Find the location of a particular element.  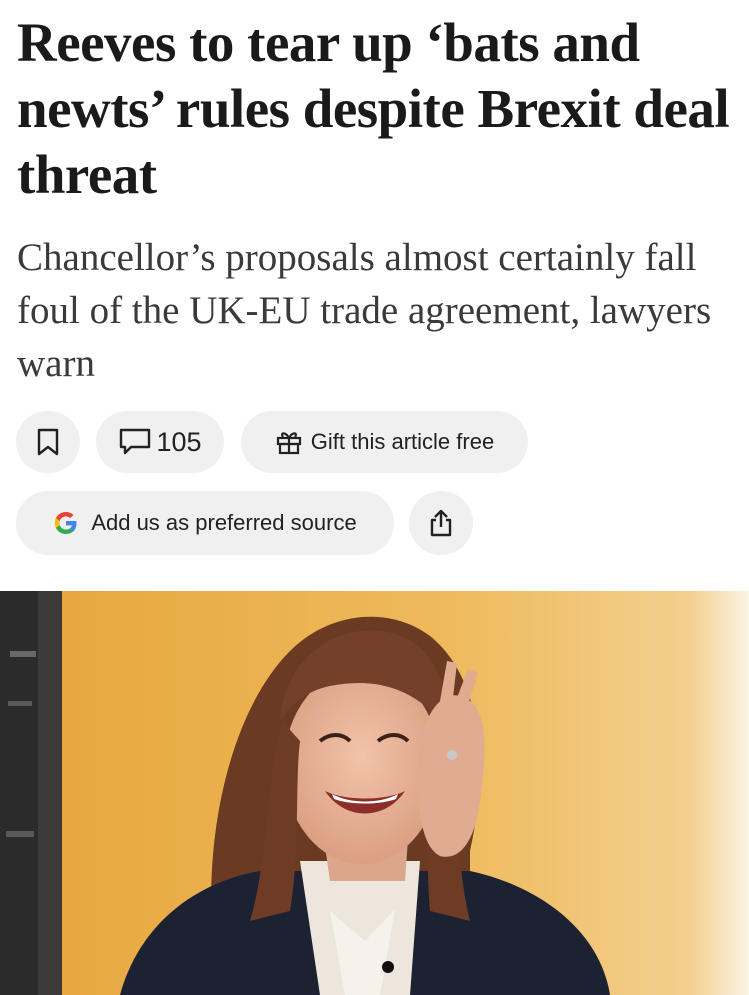

google-g-icon is located at coordinates (66, 523).